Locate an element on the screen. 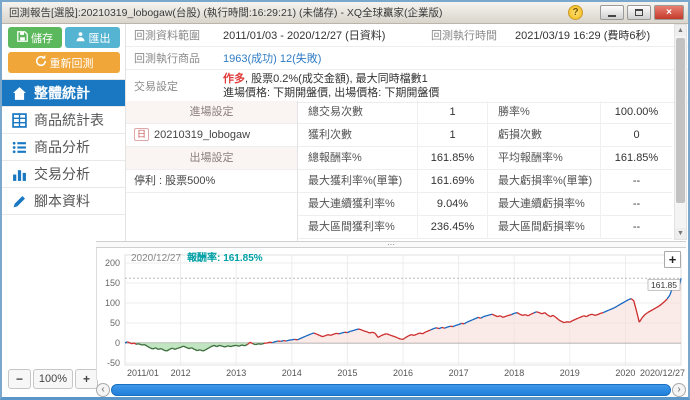 This screenshot has height=400, width=690. nav-label: 商品統計表 is located at coordinates (69, 120).